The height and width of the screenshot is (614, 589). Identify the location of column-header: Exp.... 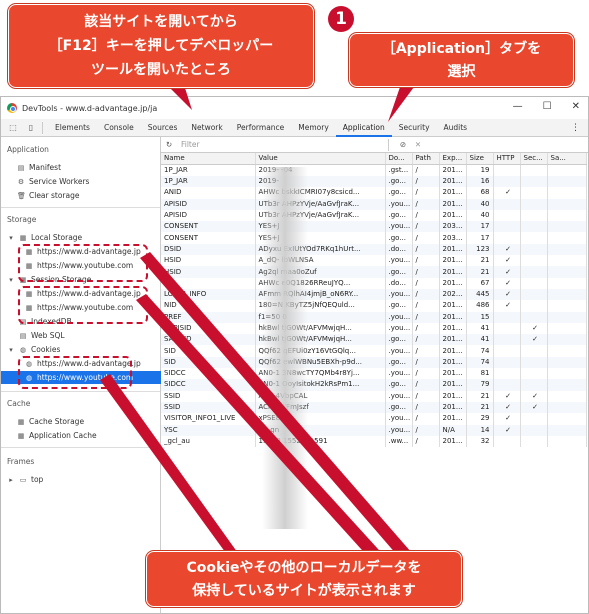
(453, 159).